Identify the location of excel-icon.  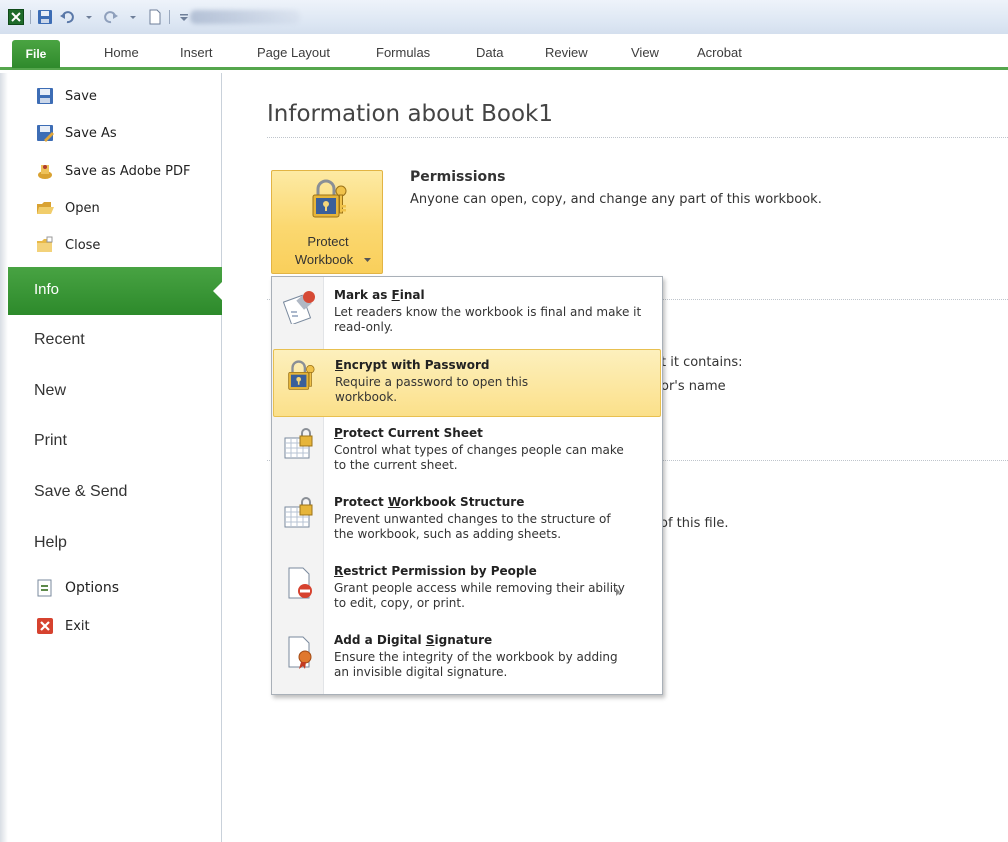
(16, 17).